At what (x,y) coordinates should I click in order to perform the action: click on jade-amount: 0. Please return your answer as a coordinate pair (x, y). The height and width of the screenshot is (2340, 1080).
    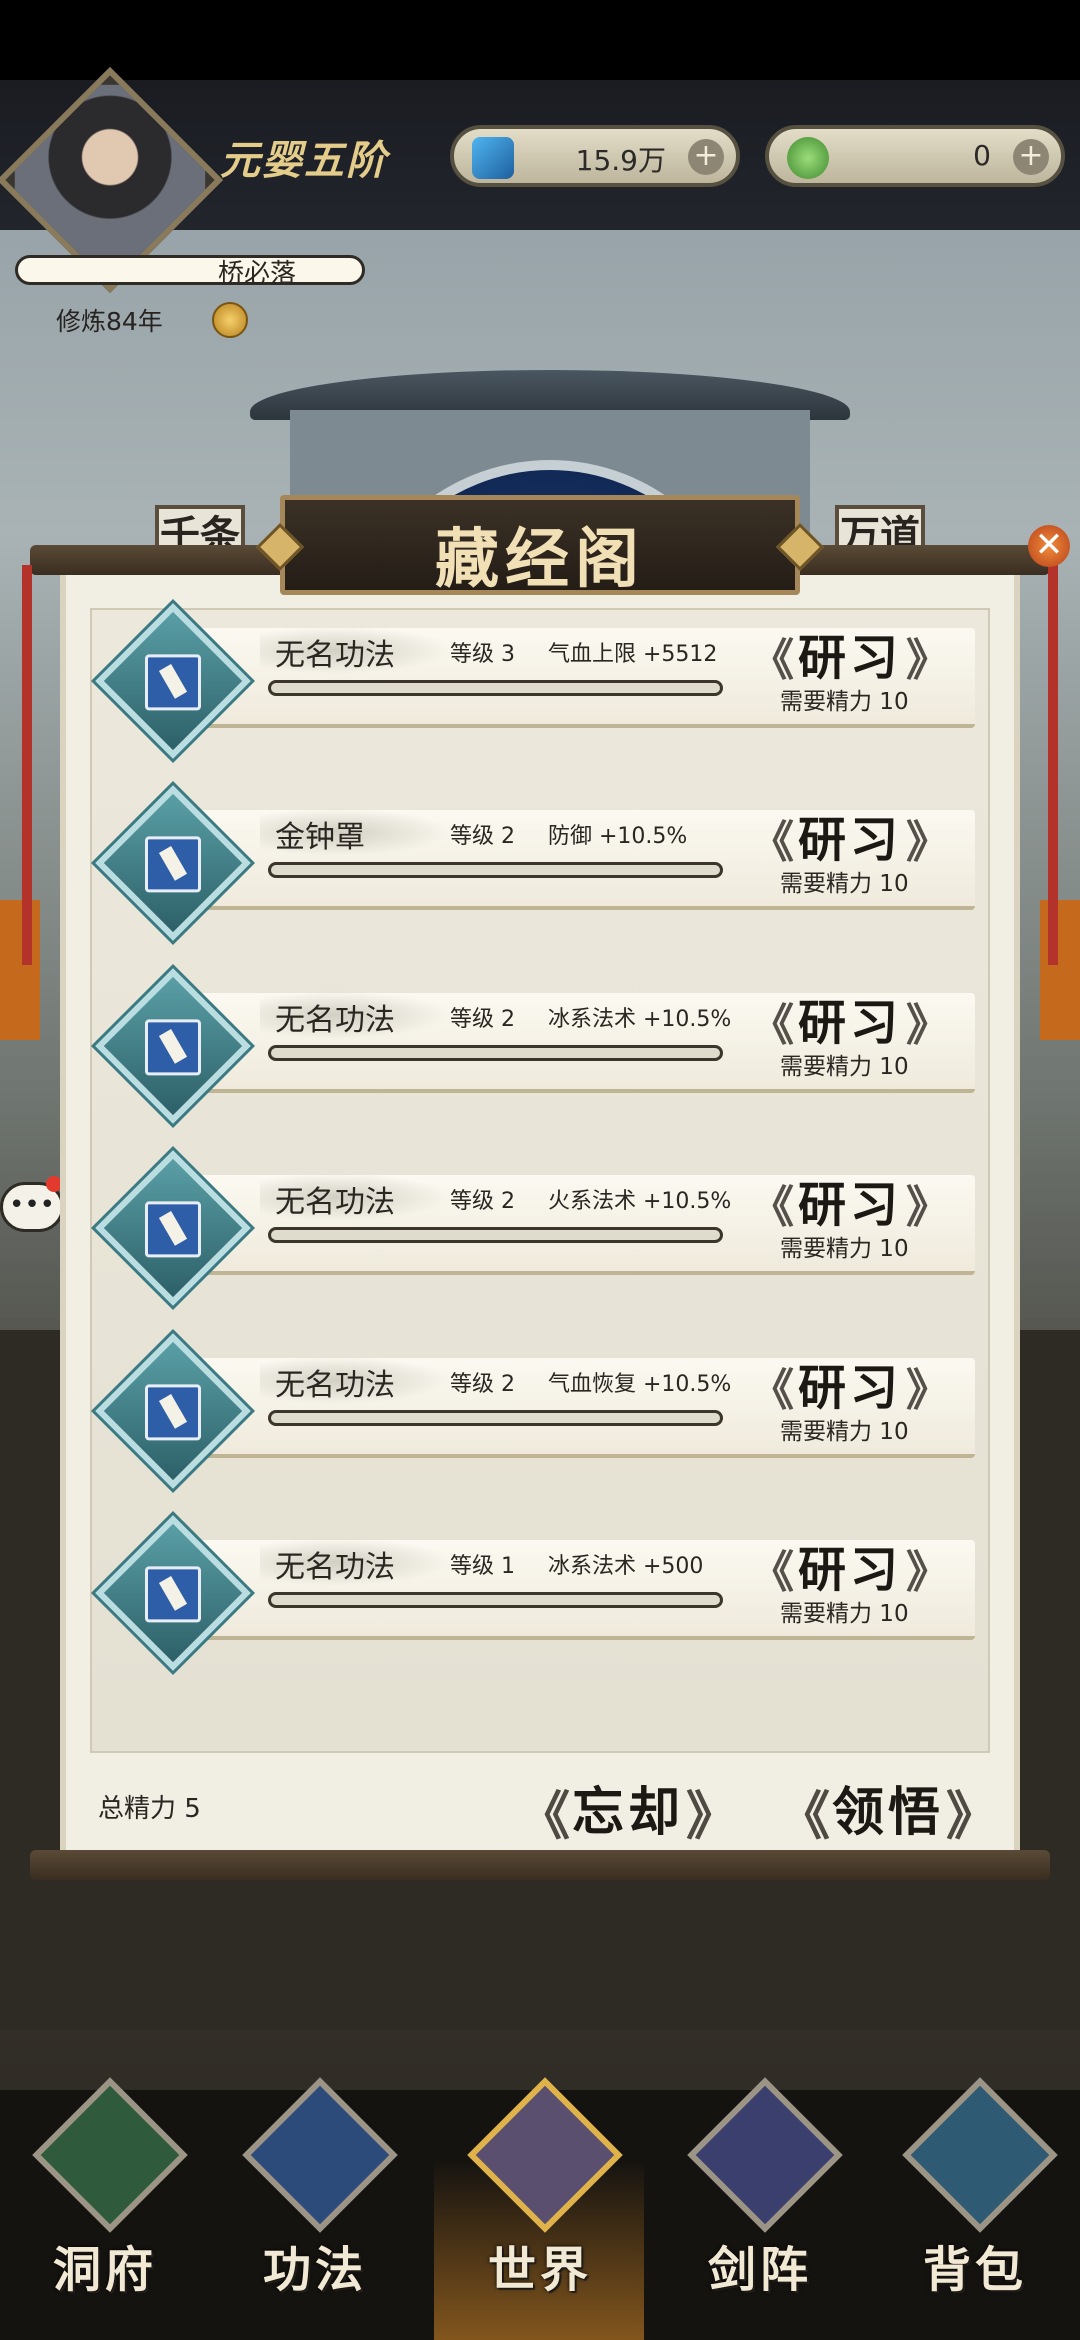
    Looking at the image, I should click on (982, 155).